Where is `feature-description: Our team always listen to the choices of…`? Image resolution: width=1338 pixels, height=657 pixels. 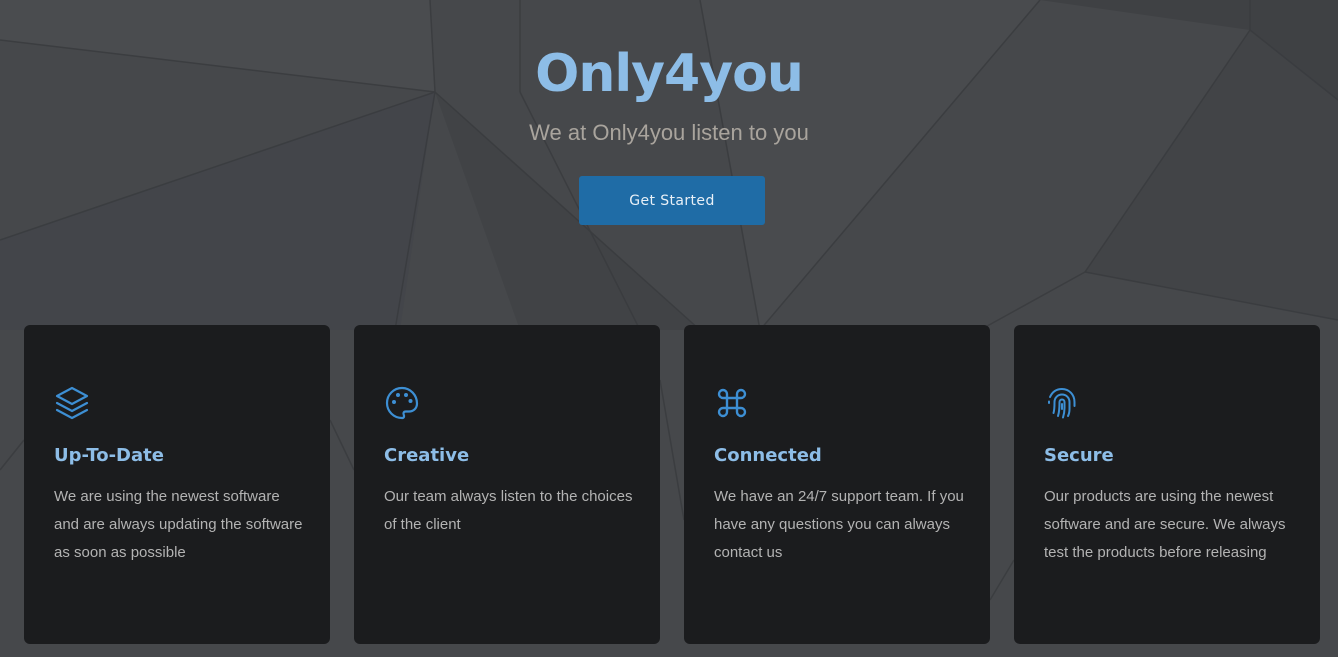 feature-description: Our team always listen to the choices of… is located at coordinates (508, 510).